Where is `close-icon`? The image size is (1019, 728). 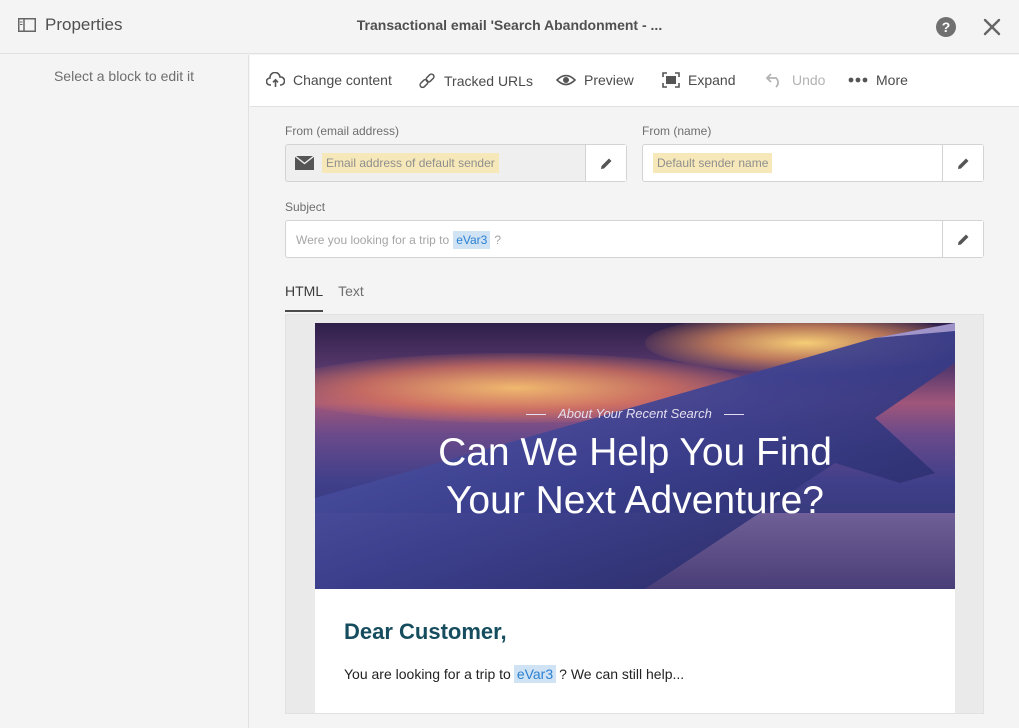
close-icon is located at coordinates (992, 27).